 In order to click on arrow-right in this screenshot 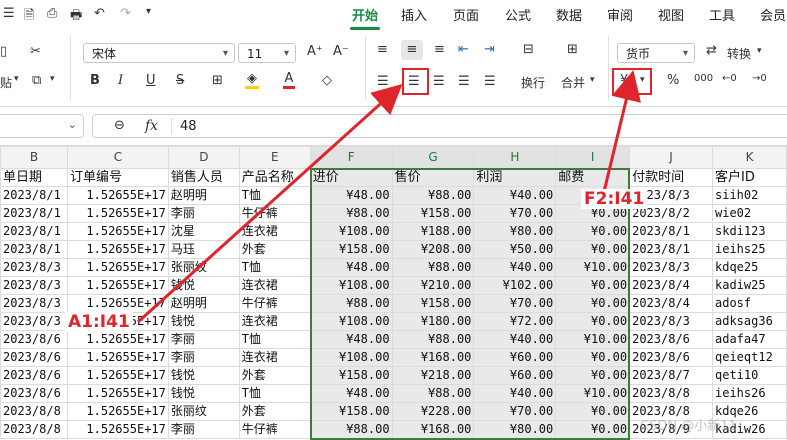, I will do `click(621, 133)`.